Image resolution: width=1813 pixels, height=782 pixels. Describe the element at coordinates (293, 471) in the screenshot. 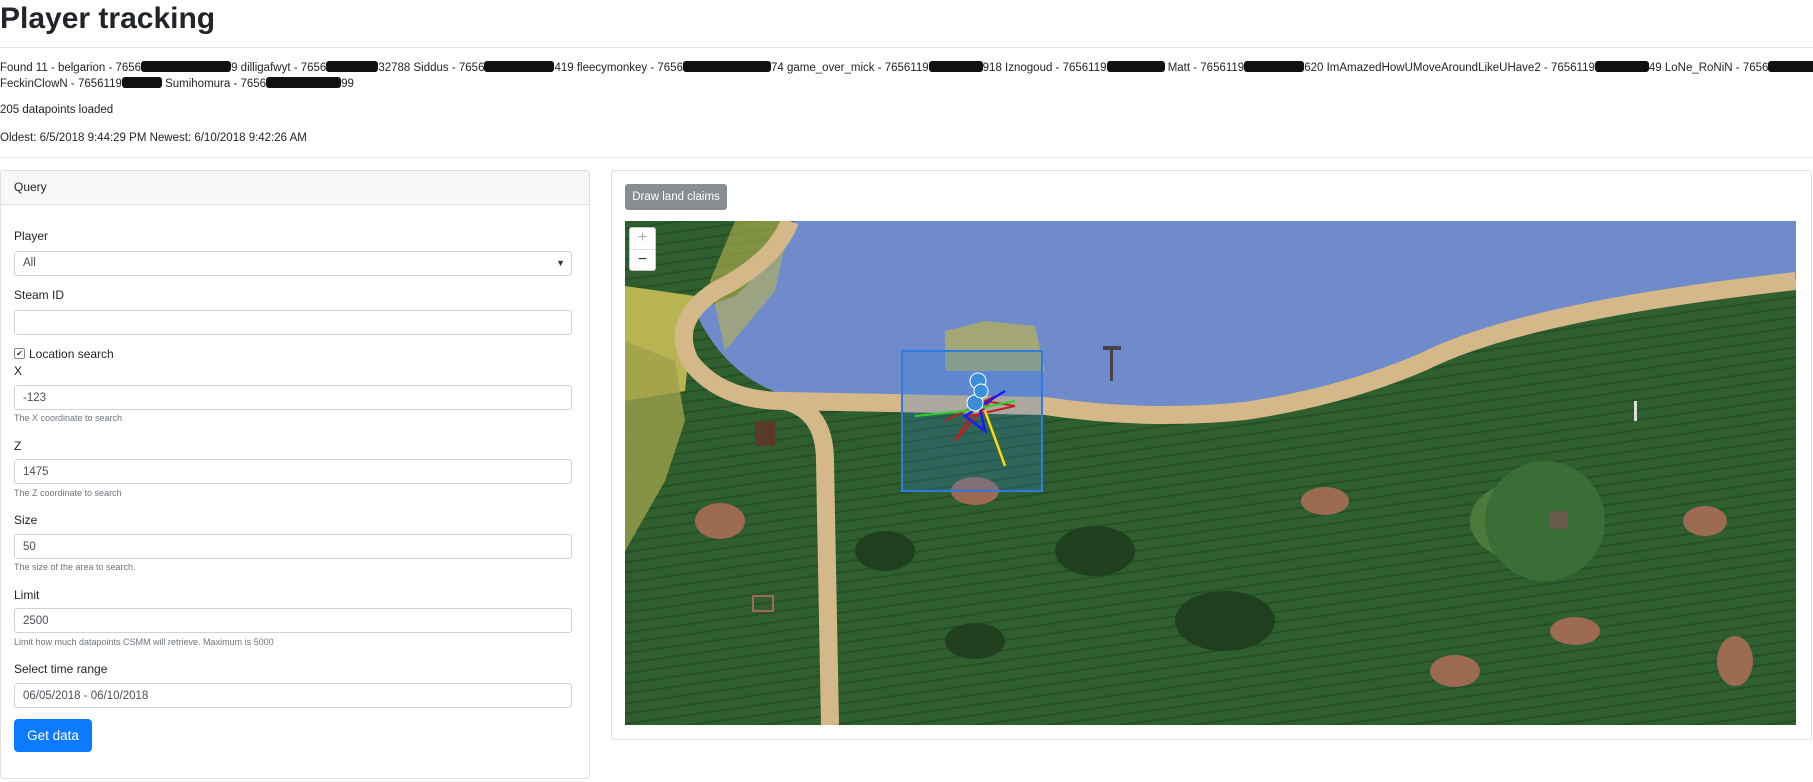

I see `z-coordinate-input` at that location.